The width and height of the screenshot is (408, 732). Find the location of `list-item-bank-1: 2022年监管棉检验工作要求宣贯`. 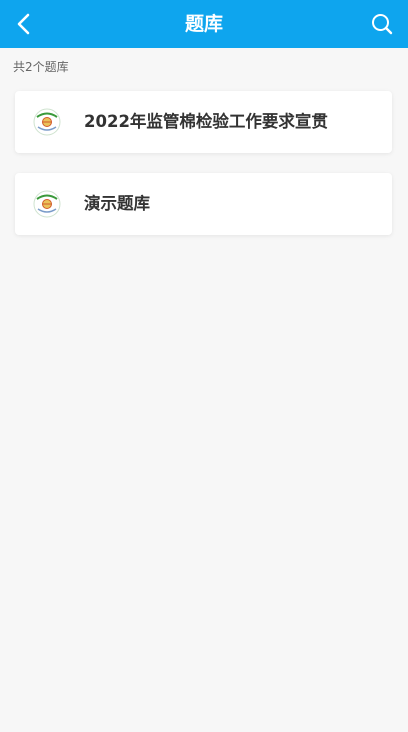

list-item-bank-1: 2022年监管棉检验工作要求宣贯 is located at coordinates (203, 122).